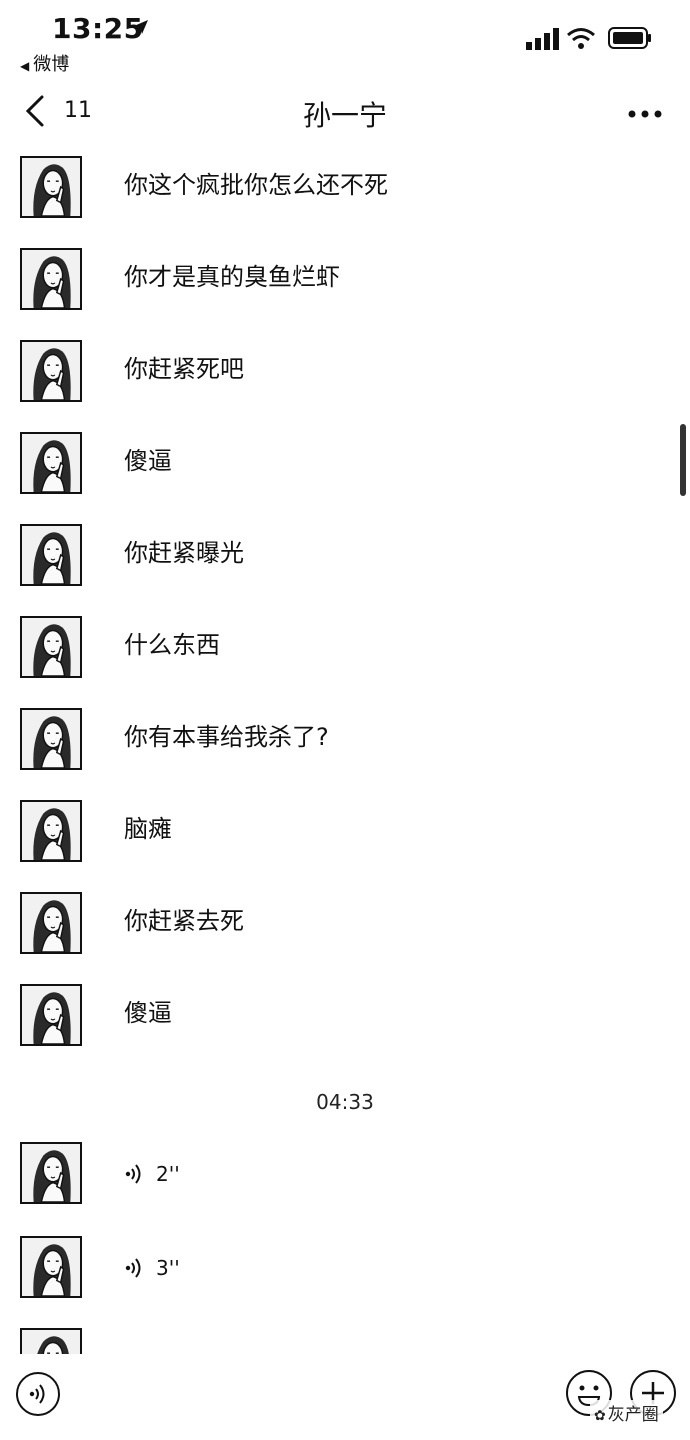  Describe the element at coordinates (345, 835) in the screenshot. I see `message-row: 脑瘫` at that location.